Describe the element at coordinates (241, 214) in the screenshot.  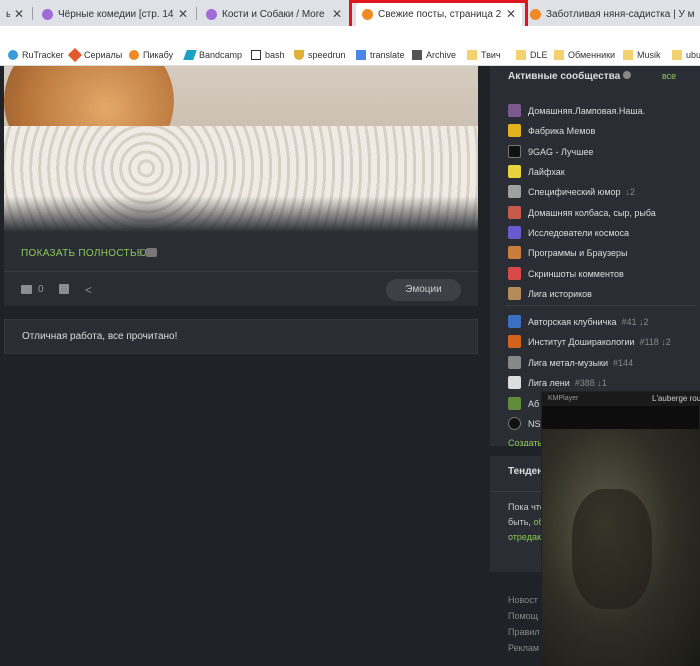
I see `image-fade` at that location.